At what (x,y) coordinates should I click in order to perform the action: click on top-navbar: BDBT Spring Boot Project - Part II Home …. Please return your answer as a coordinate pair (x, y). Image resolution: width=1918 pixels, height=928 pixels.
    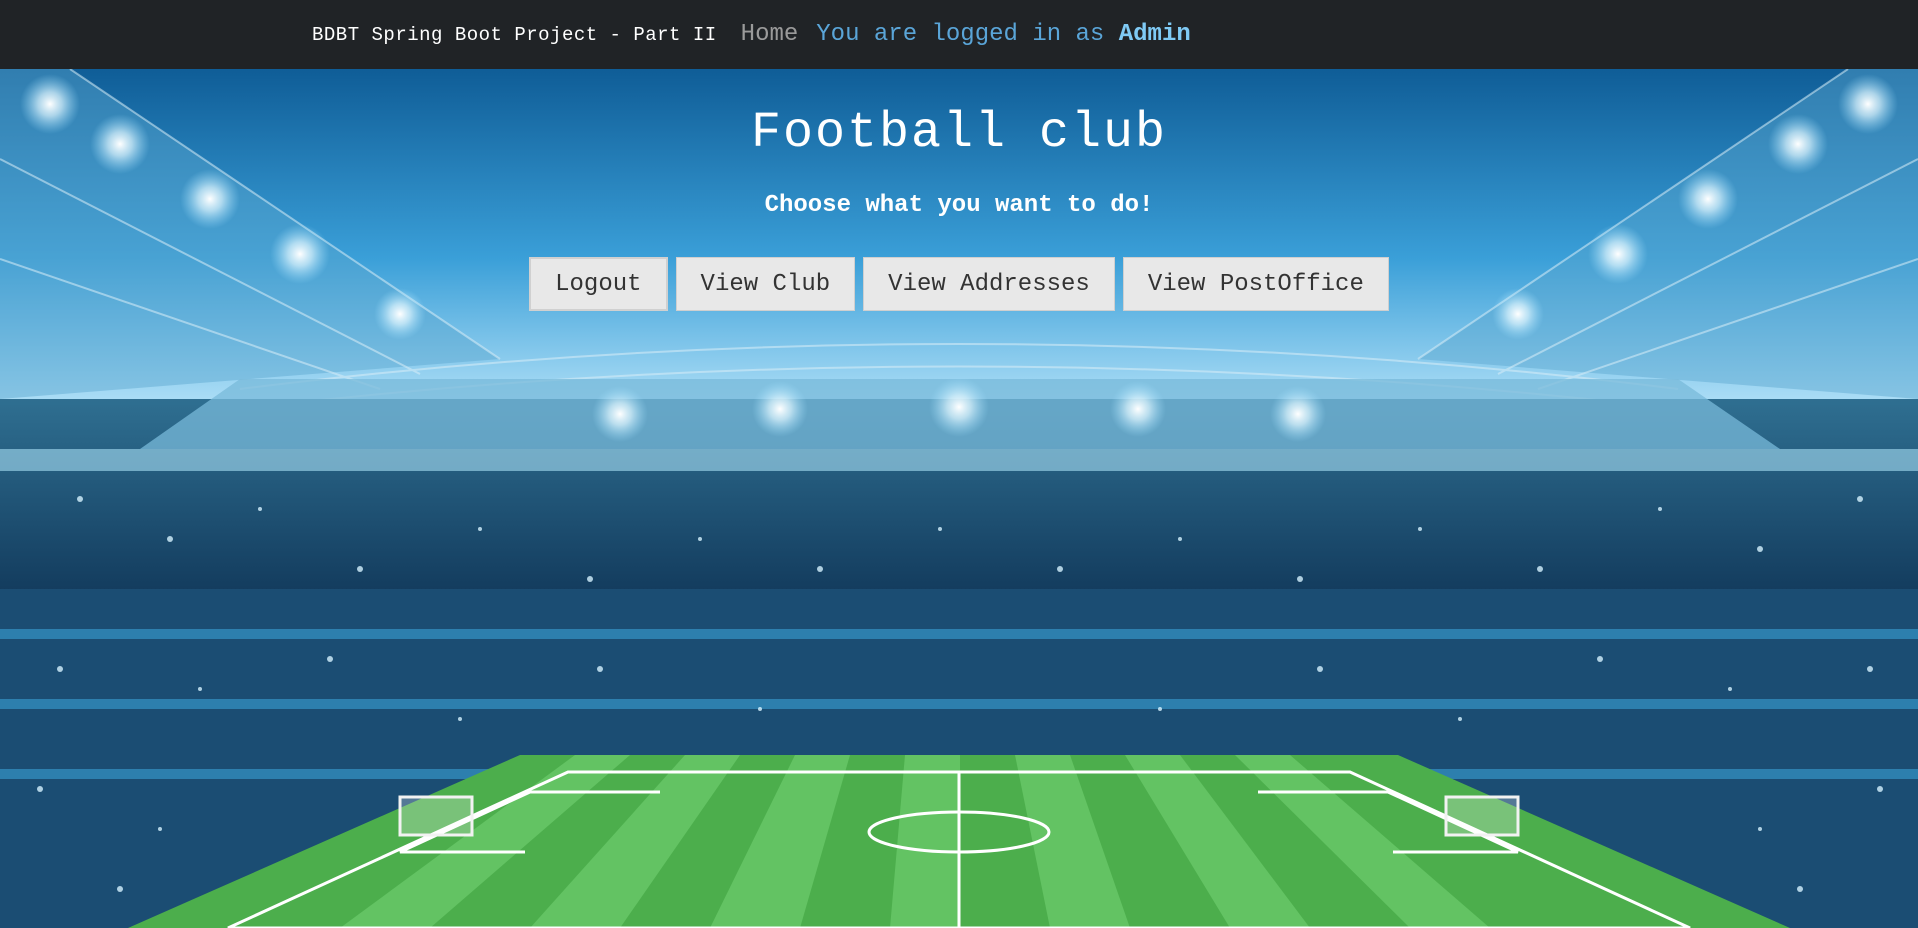
    Looking at the image, I should click on (959, 34).